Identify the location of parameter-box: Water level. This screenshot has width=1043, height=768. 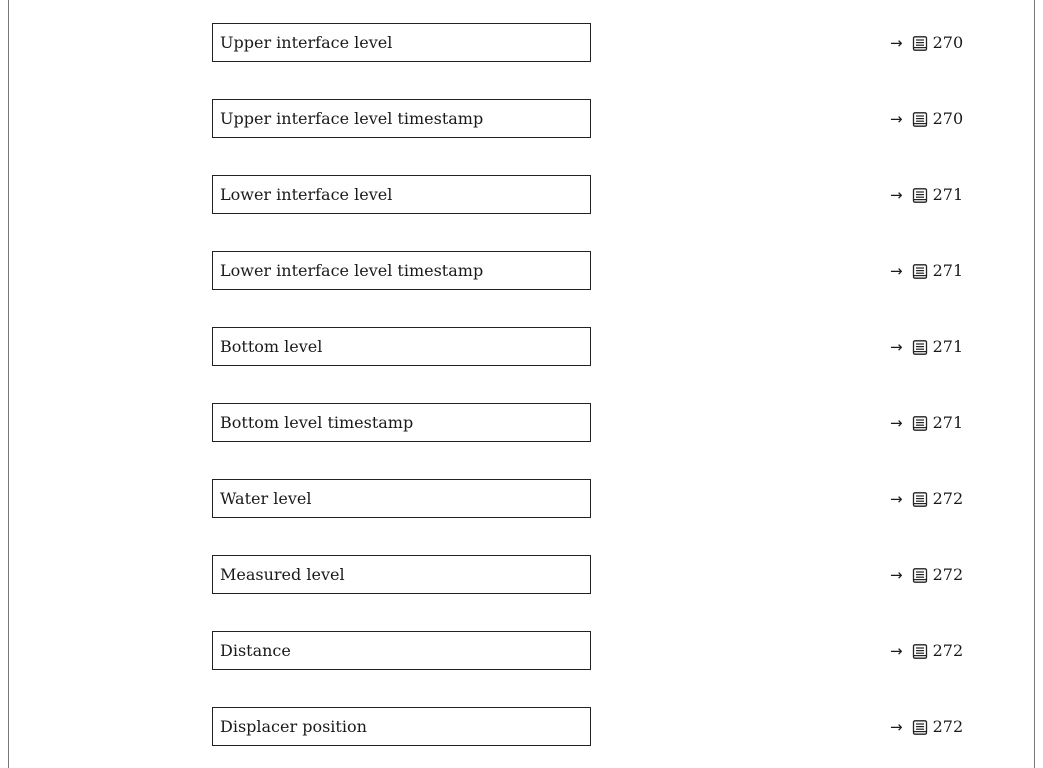
(401, 498).